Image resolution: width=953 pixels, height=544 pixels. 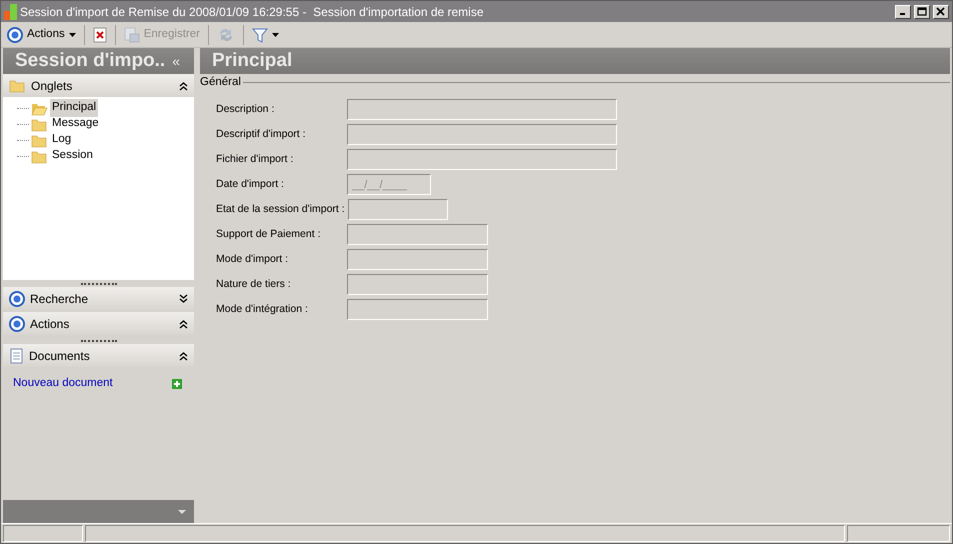 I want to click on filter-button, so click(x=265, y=35).